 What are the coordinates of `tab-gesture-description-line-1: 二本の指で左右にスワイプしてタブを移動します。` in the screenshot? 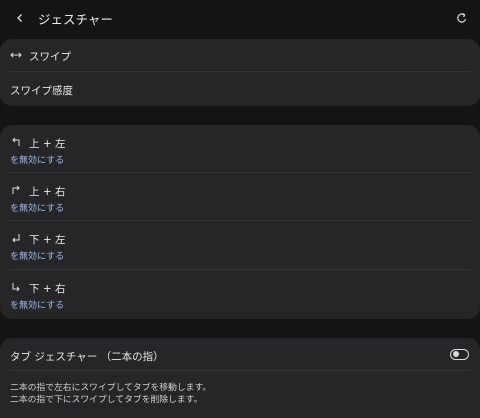 It's located at (111, 388).